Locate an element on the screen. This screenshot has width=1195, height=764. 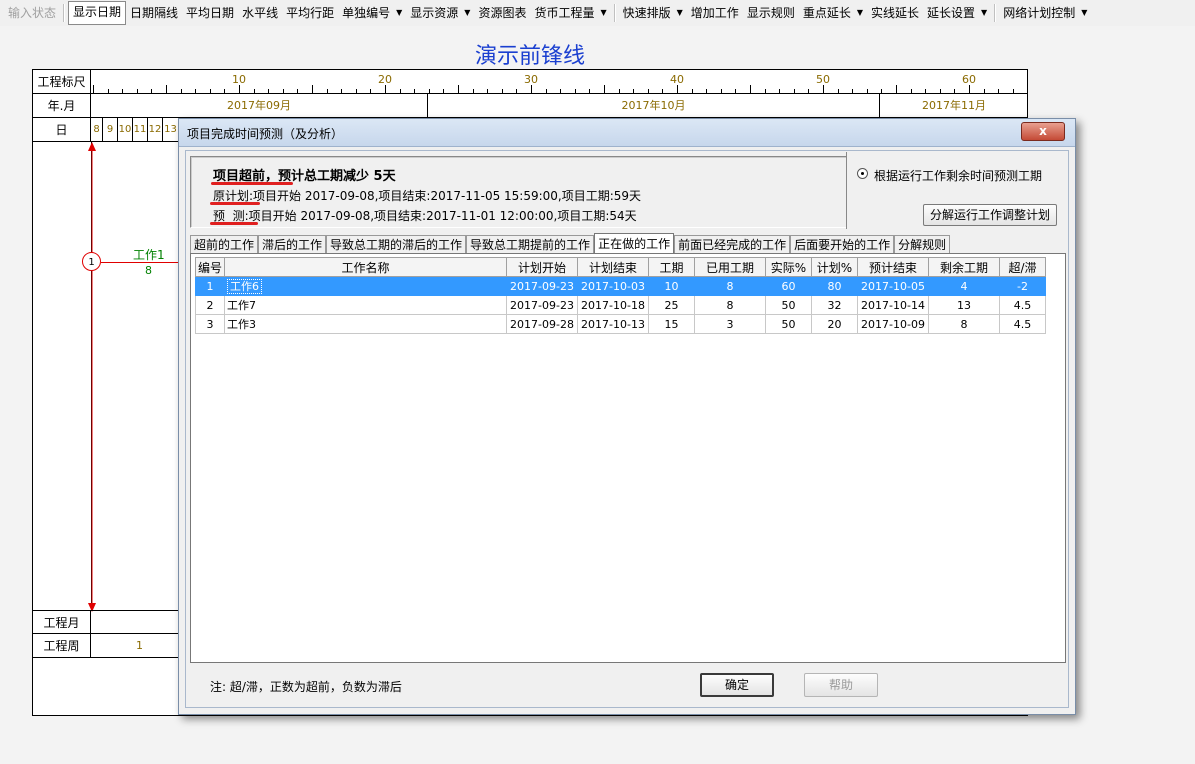
table-cell: 10 is located at coordinates (671, 286).